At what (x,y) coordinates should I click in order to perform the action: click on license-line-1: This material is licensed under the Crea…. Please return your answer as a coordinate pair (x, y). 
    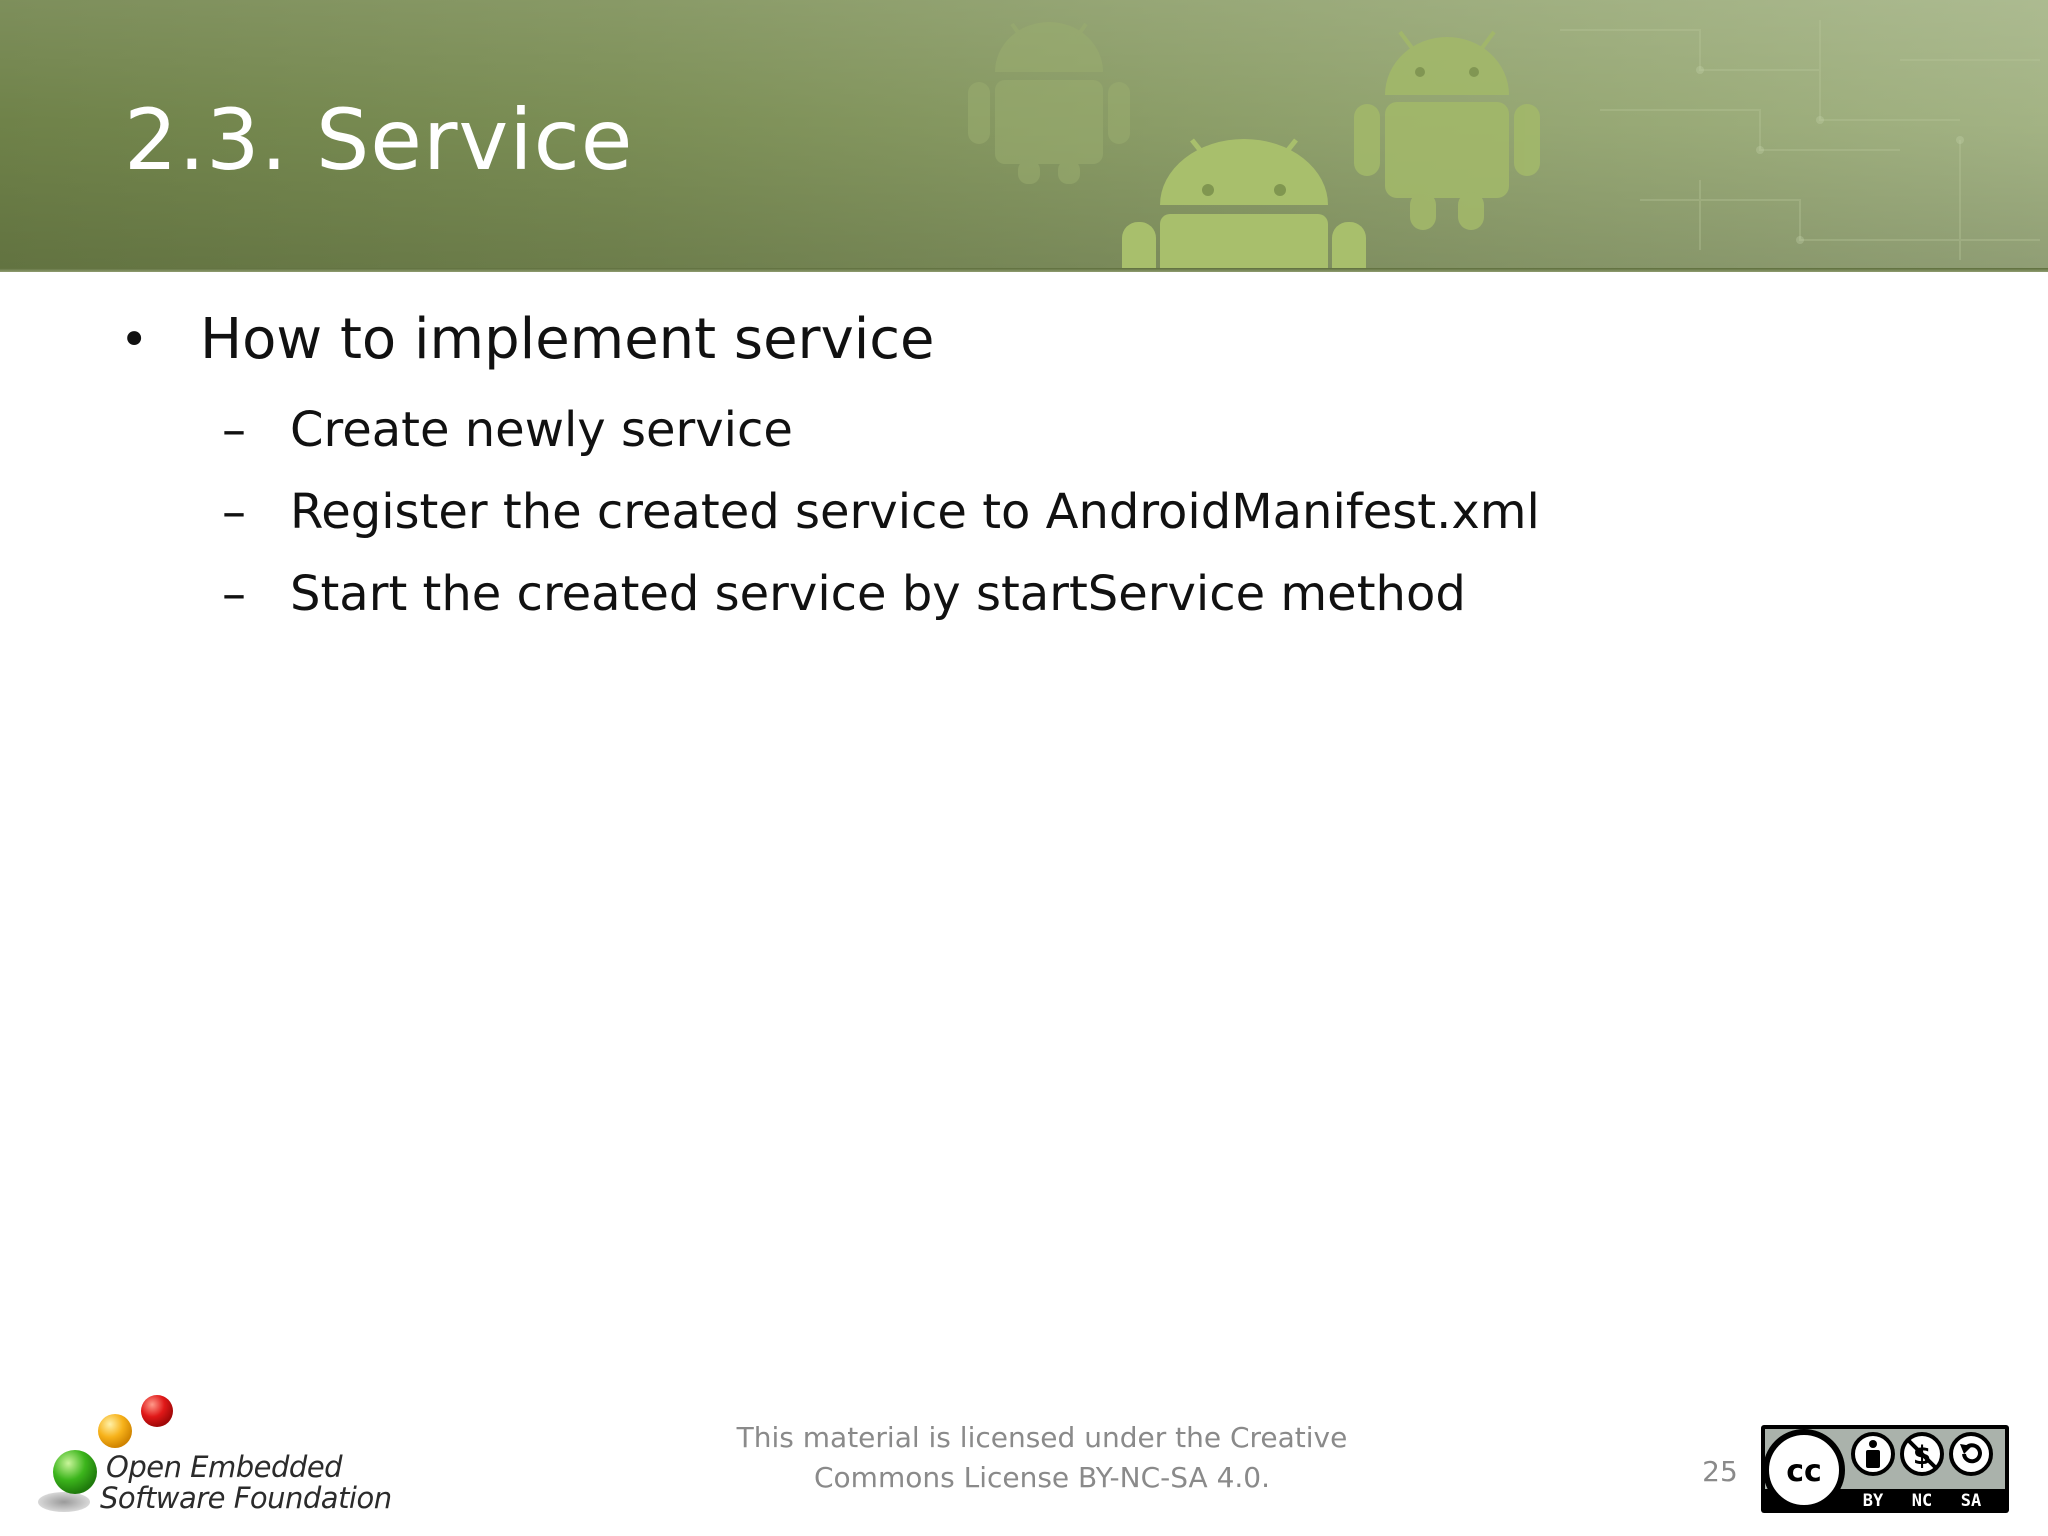
    Looking at the image, I should click on (1042, 1437).